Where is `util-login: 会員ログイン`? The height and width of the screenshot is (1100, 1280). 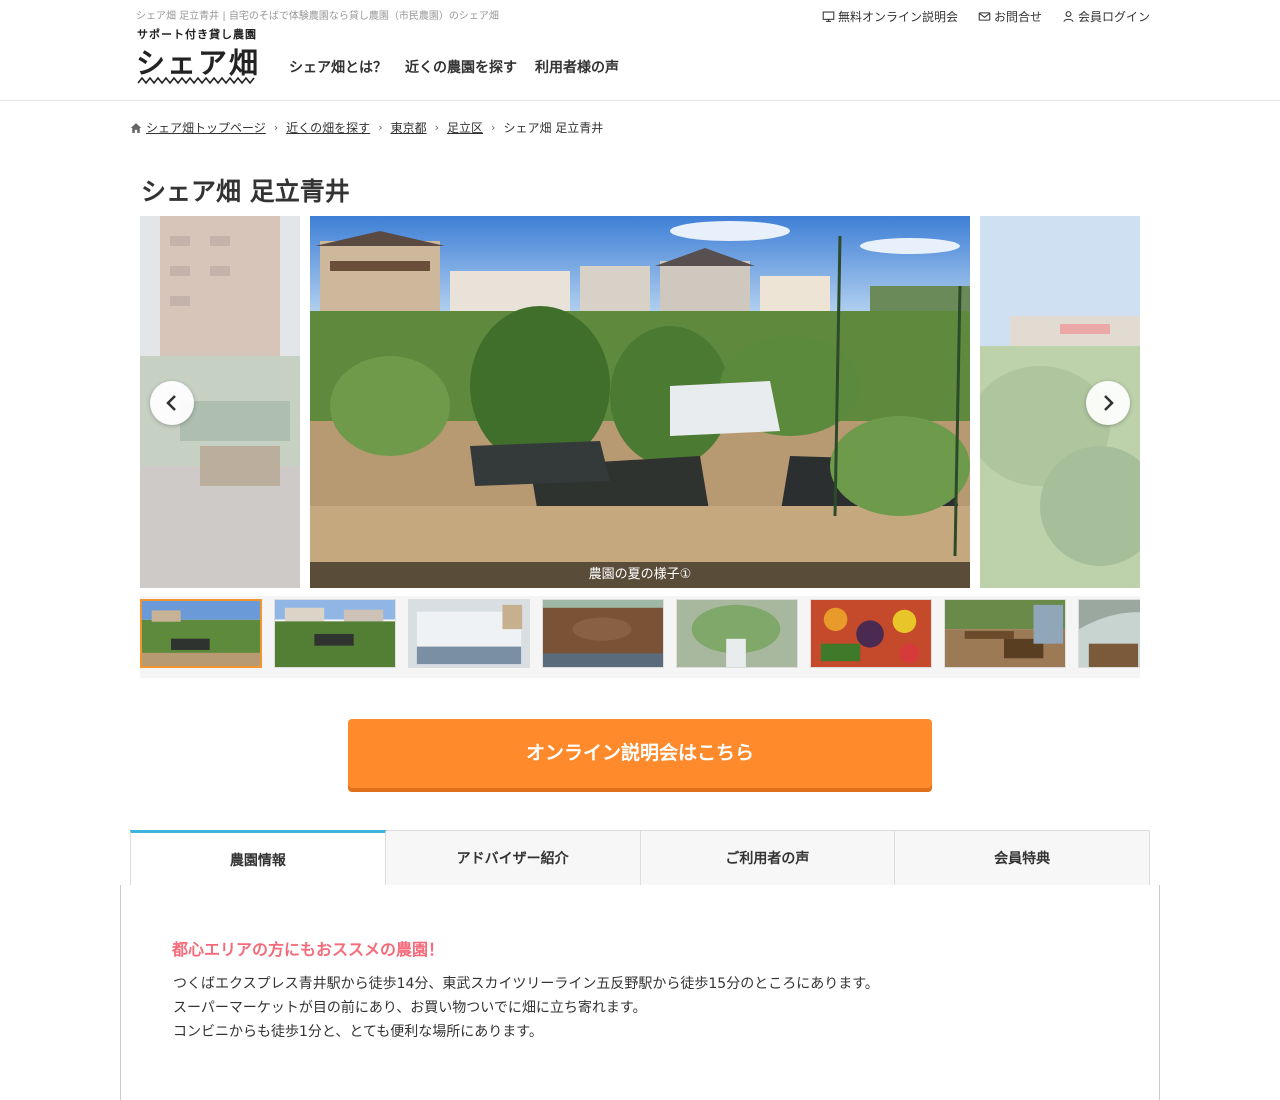 util-login: 会員ログイン is located at coordinates (1106, 16).